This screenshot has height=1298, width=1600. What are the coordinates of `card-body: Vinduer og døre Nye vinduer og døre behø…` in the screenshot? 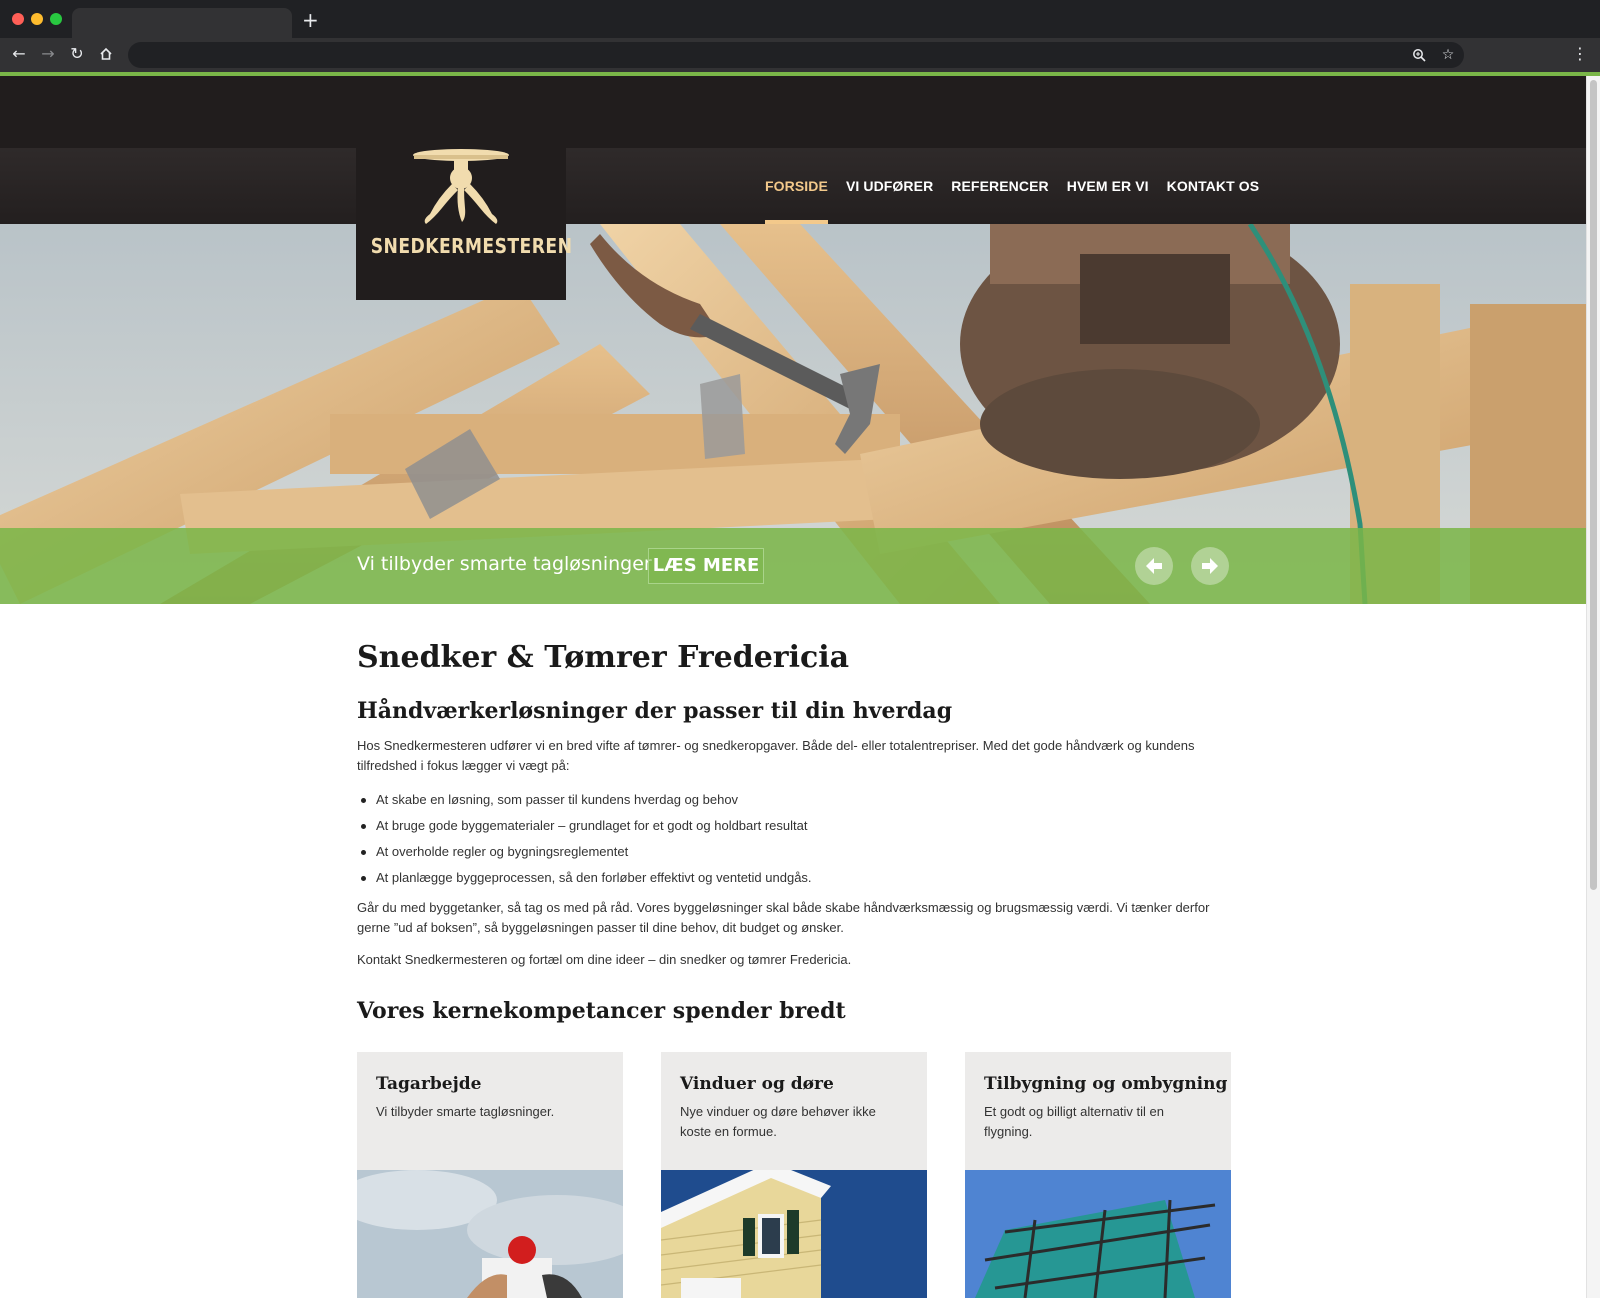 It's located at (794, 1111).